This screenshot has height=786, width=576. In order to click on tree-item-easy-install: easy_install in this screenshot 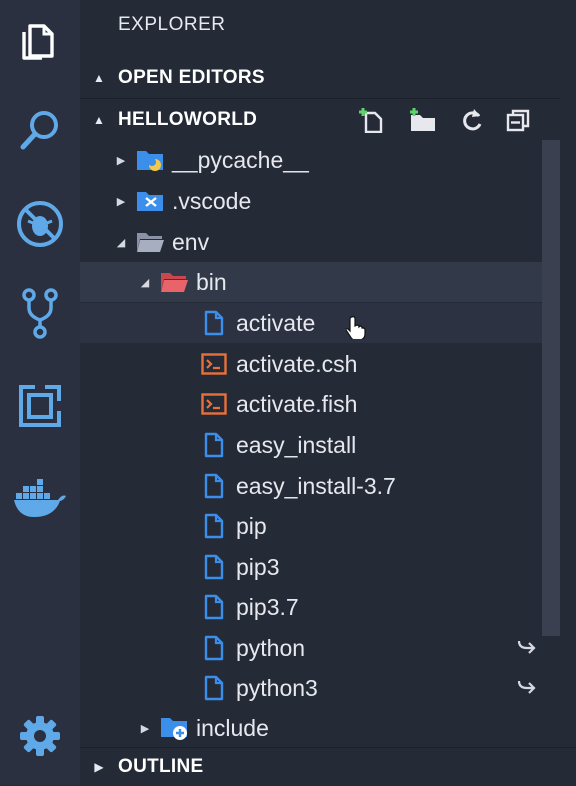, I will do `click(311, 445)`.